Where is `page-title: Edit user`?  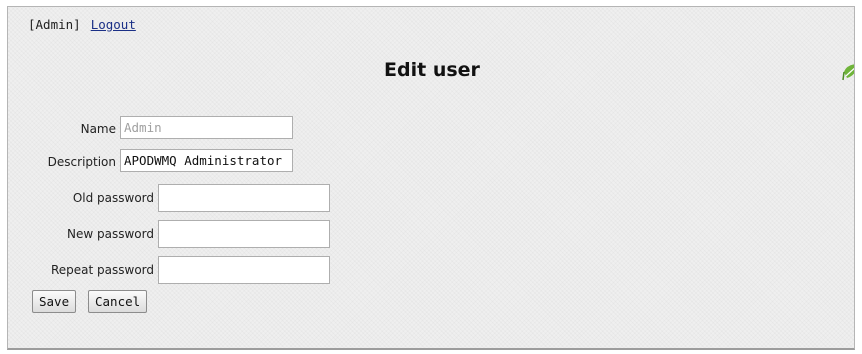 page-title: Edit user is located at coordinates (432, 70).